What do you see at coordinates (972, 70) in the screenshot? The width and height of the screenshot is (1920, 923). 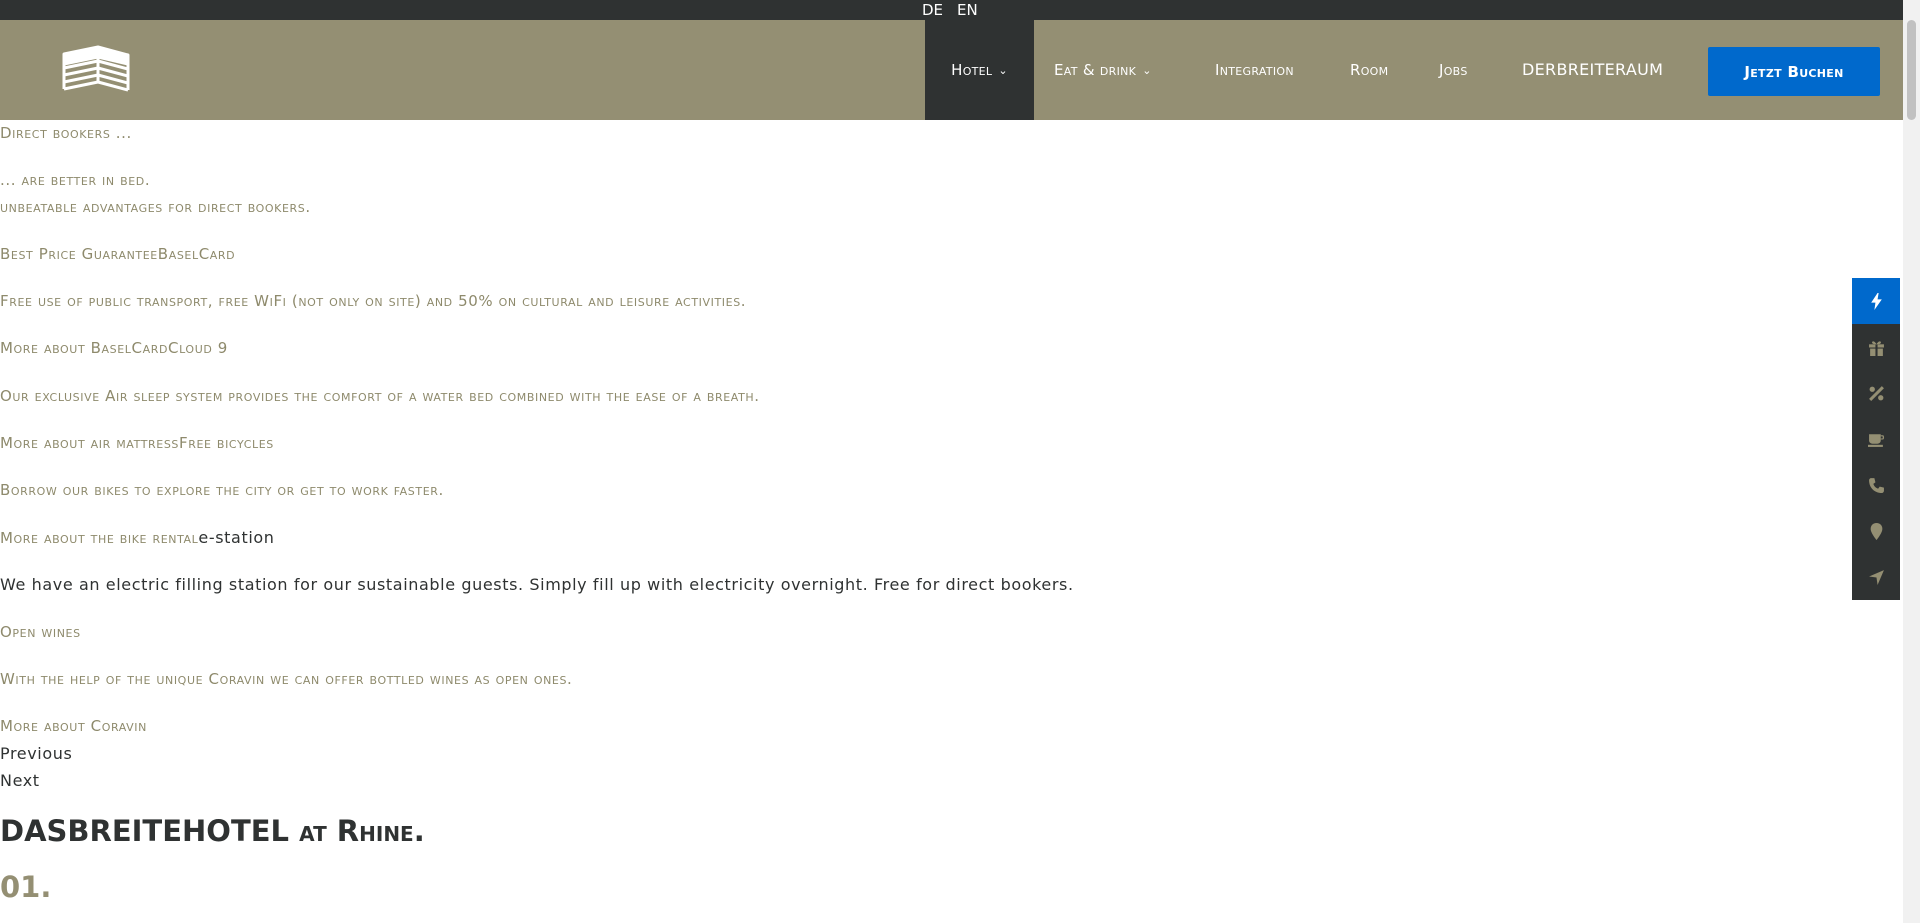 I see `nav-hotel-label: Hotel` at bounding box center [972, 70].